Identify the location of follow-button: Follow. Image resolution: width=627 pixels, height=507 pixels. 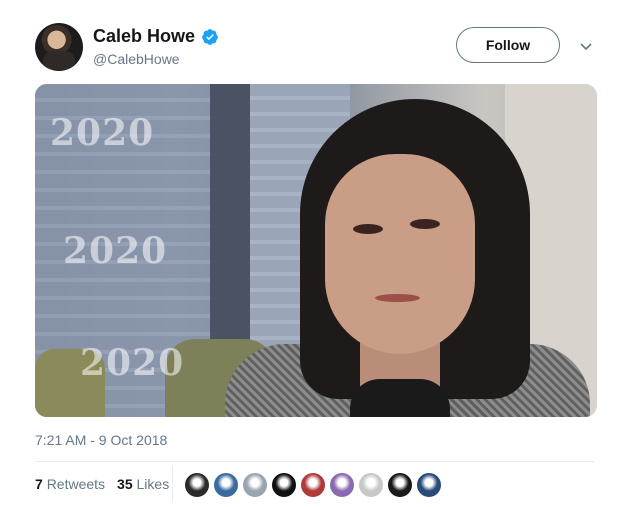
(508, 45).